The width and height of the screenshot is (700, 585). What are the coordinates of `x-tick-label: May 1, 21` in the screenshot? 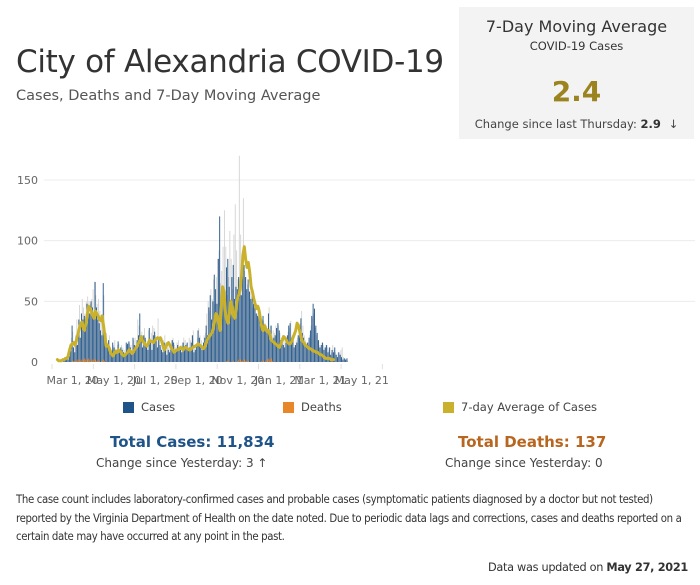 It's located at (362, 380).